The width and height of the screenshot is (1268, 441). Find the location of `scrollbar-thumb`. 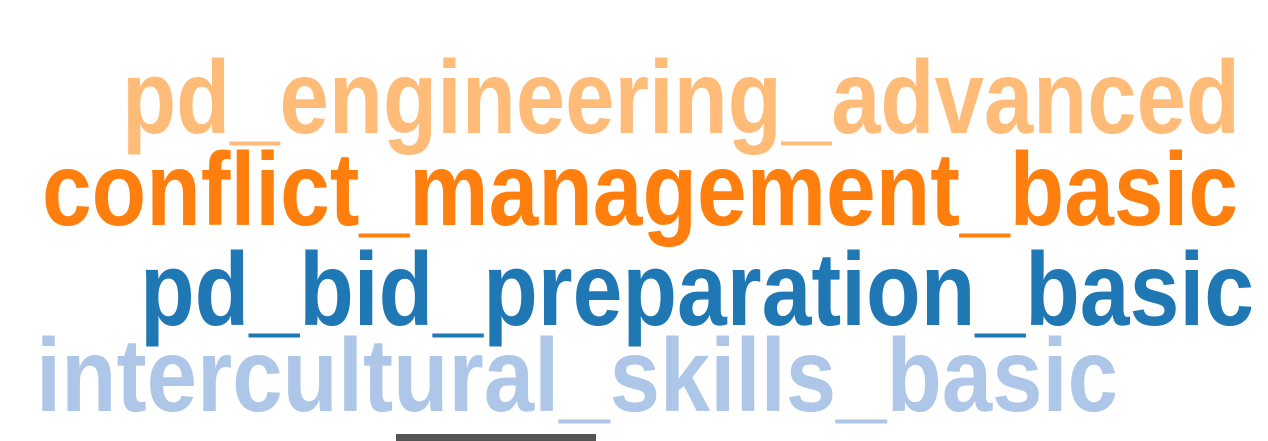

scrollbar-thumb is located at coordinates (496, 437).